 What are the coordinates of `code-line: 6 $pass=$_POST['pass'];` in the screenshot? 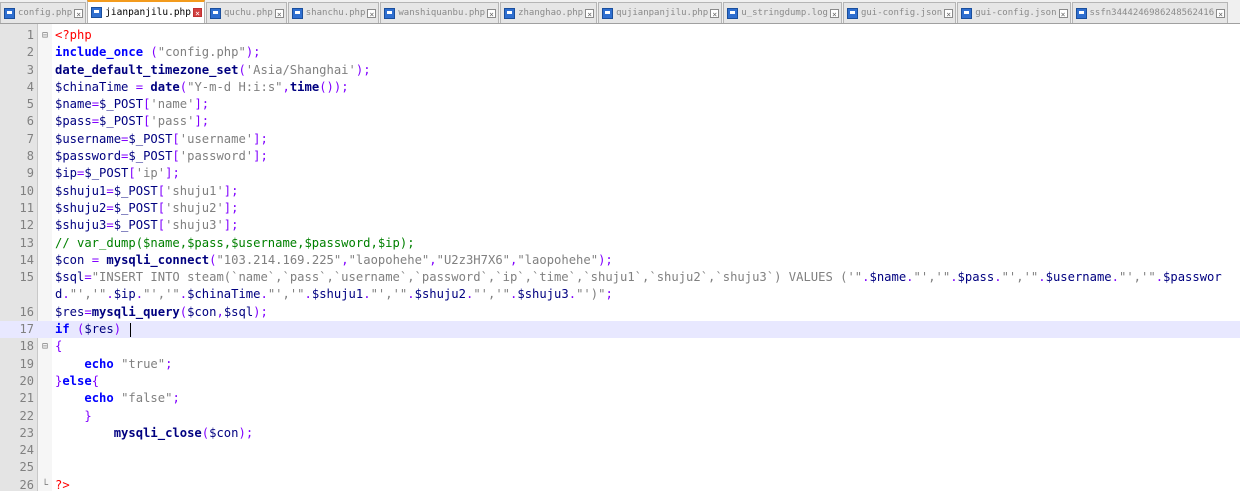 It's located at (620, 121).